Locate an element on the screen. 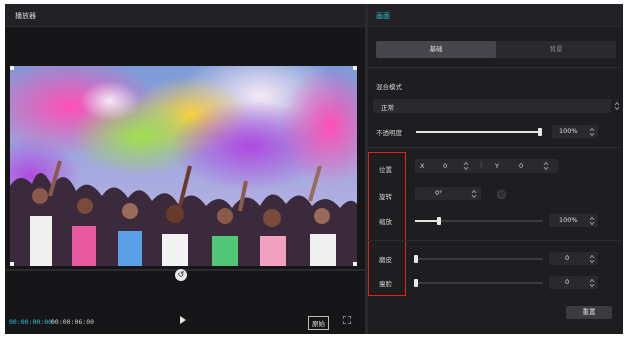 The height and width of the screenshot is (339, 627). opacity-slider-fill is located at coordinates (479, 132).